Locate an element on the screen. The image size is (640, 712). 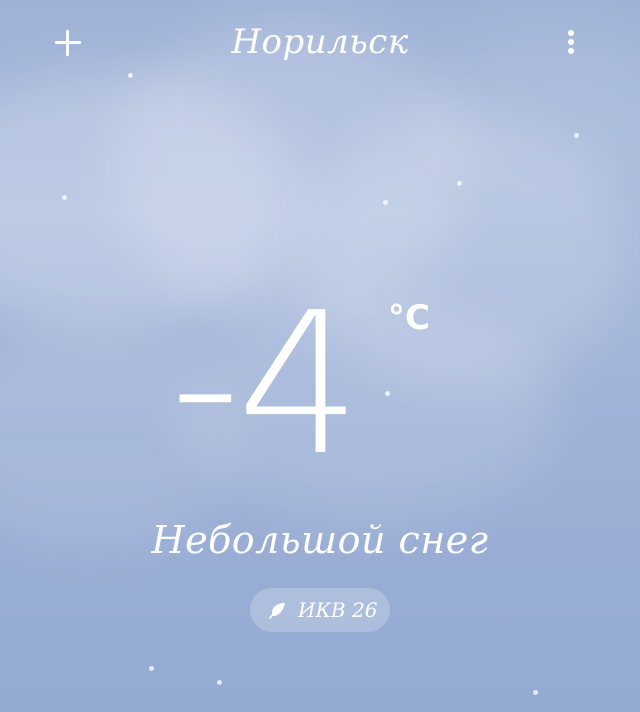
add-city-button is located at coordinates (68, 43).